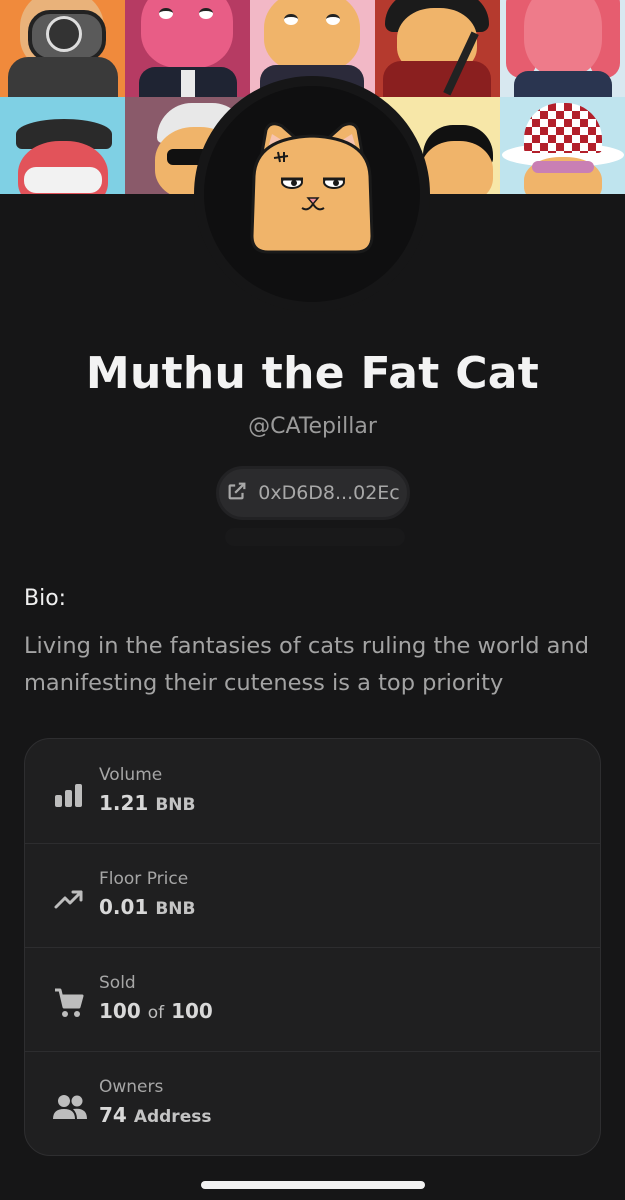  I want to click on stat-sold: Sold 100 of 100, so click(312, 999).